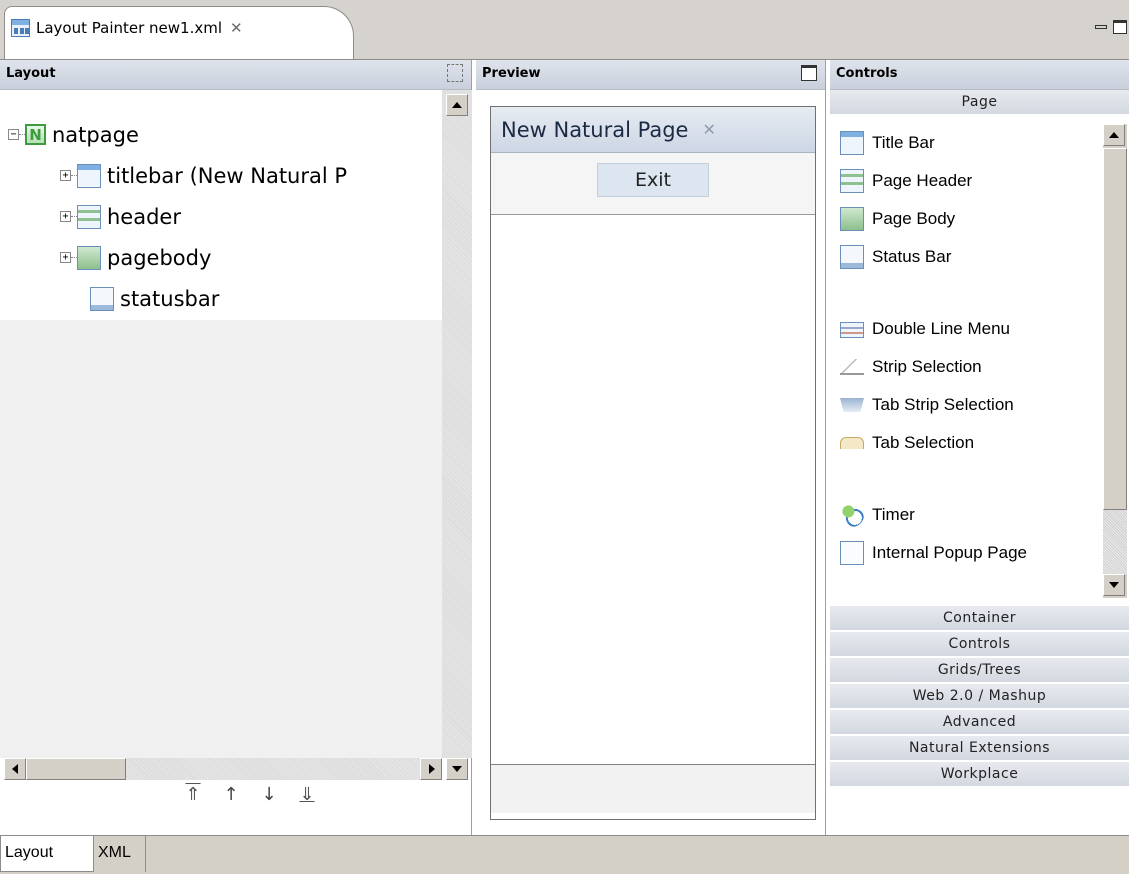 The image size is (1129, 874). What do you see at coordinates (20, 28) in the screenshot?
I see `layout-painter-icon` at bounding box center [20, 28].